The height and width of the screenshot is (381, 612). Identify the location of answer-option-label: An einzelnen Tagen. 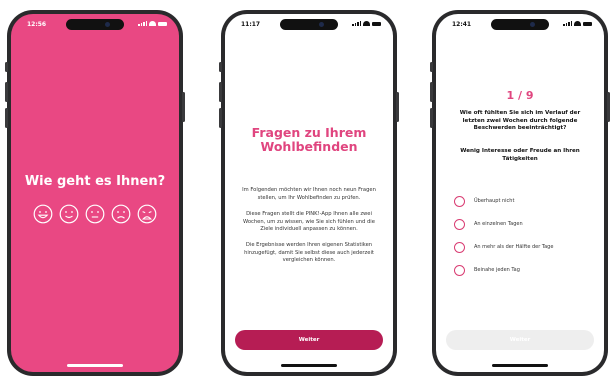
(498, 224).